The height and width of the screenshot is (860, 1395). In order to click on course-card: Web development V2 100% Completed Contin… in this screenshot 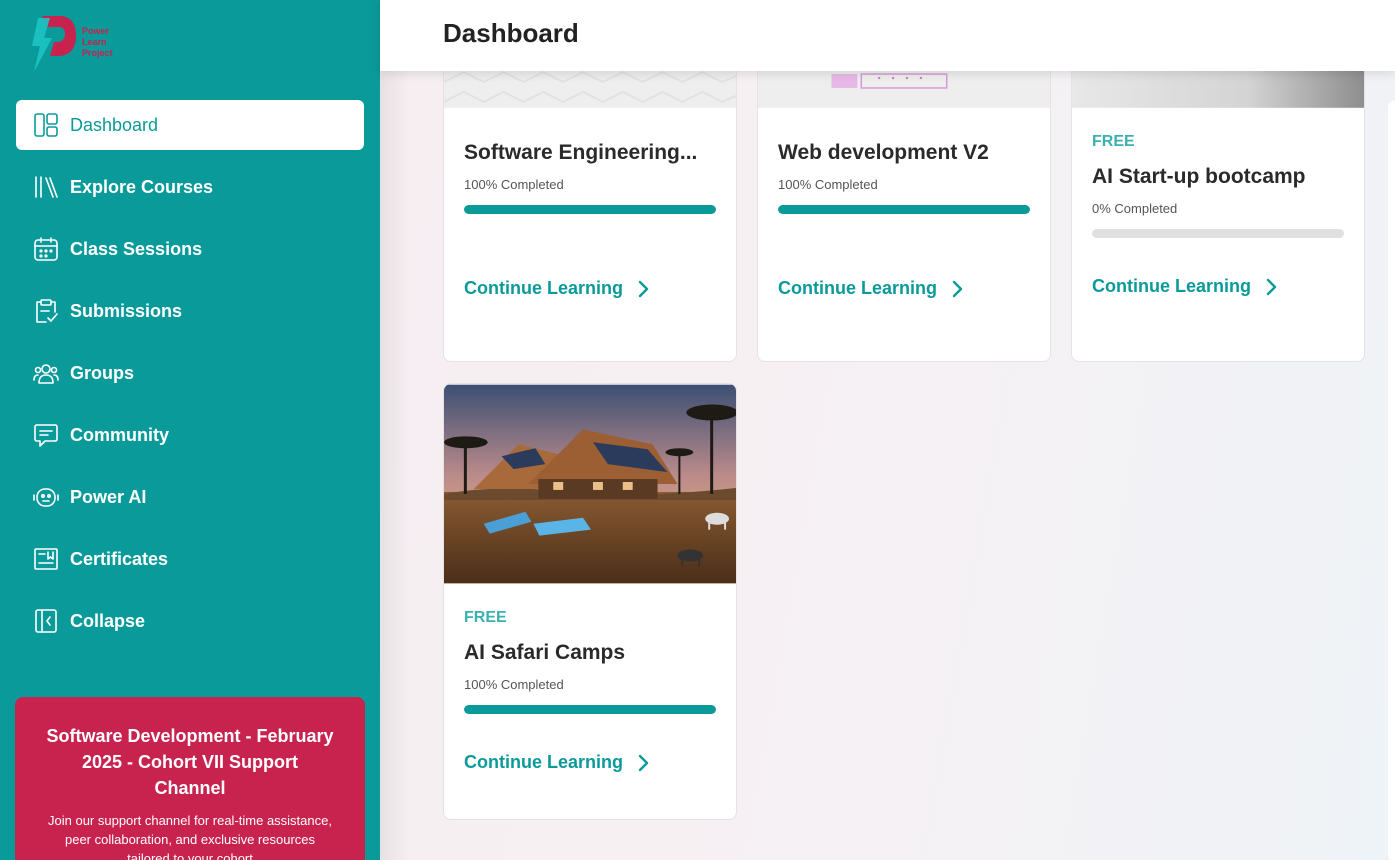, I will do `click(904, 216)`.